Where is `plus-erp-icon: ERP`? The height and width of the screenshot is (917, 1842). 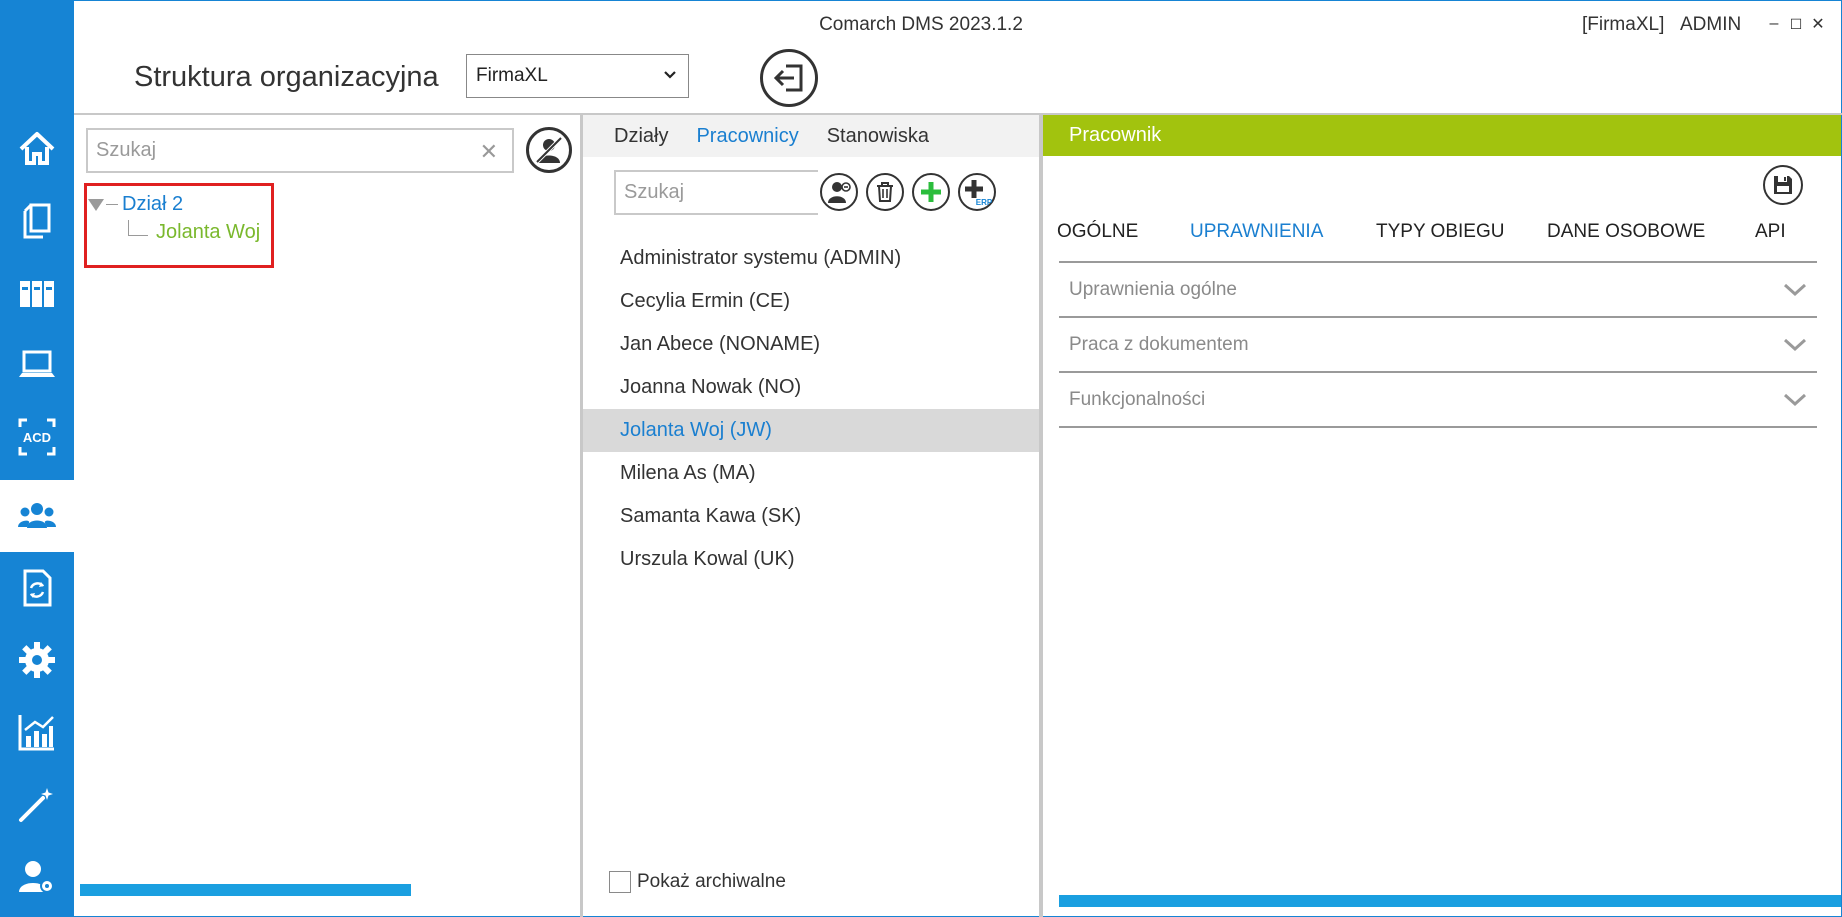 plus-erp-icon: ERP is located at coordinates (978, 193).